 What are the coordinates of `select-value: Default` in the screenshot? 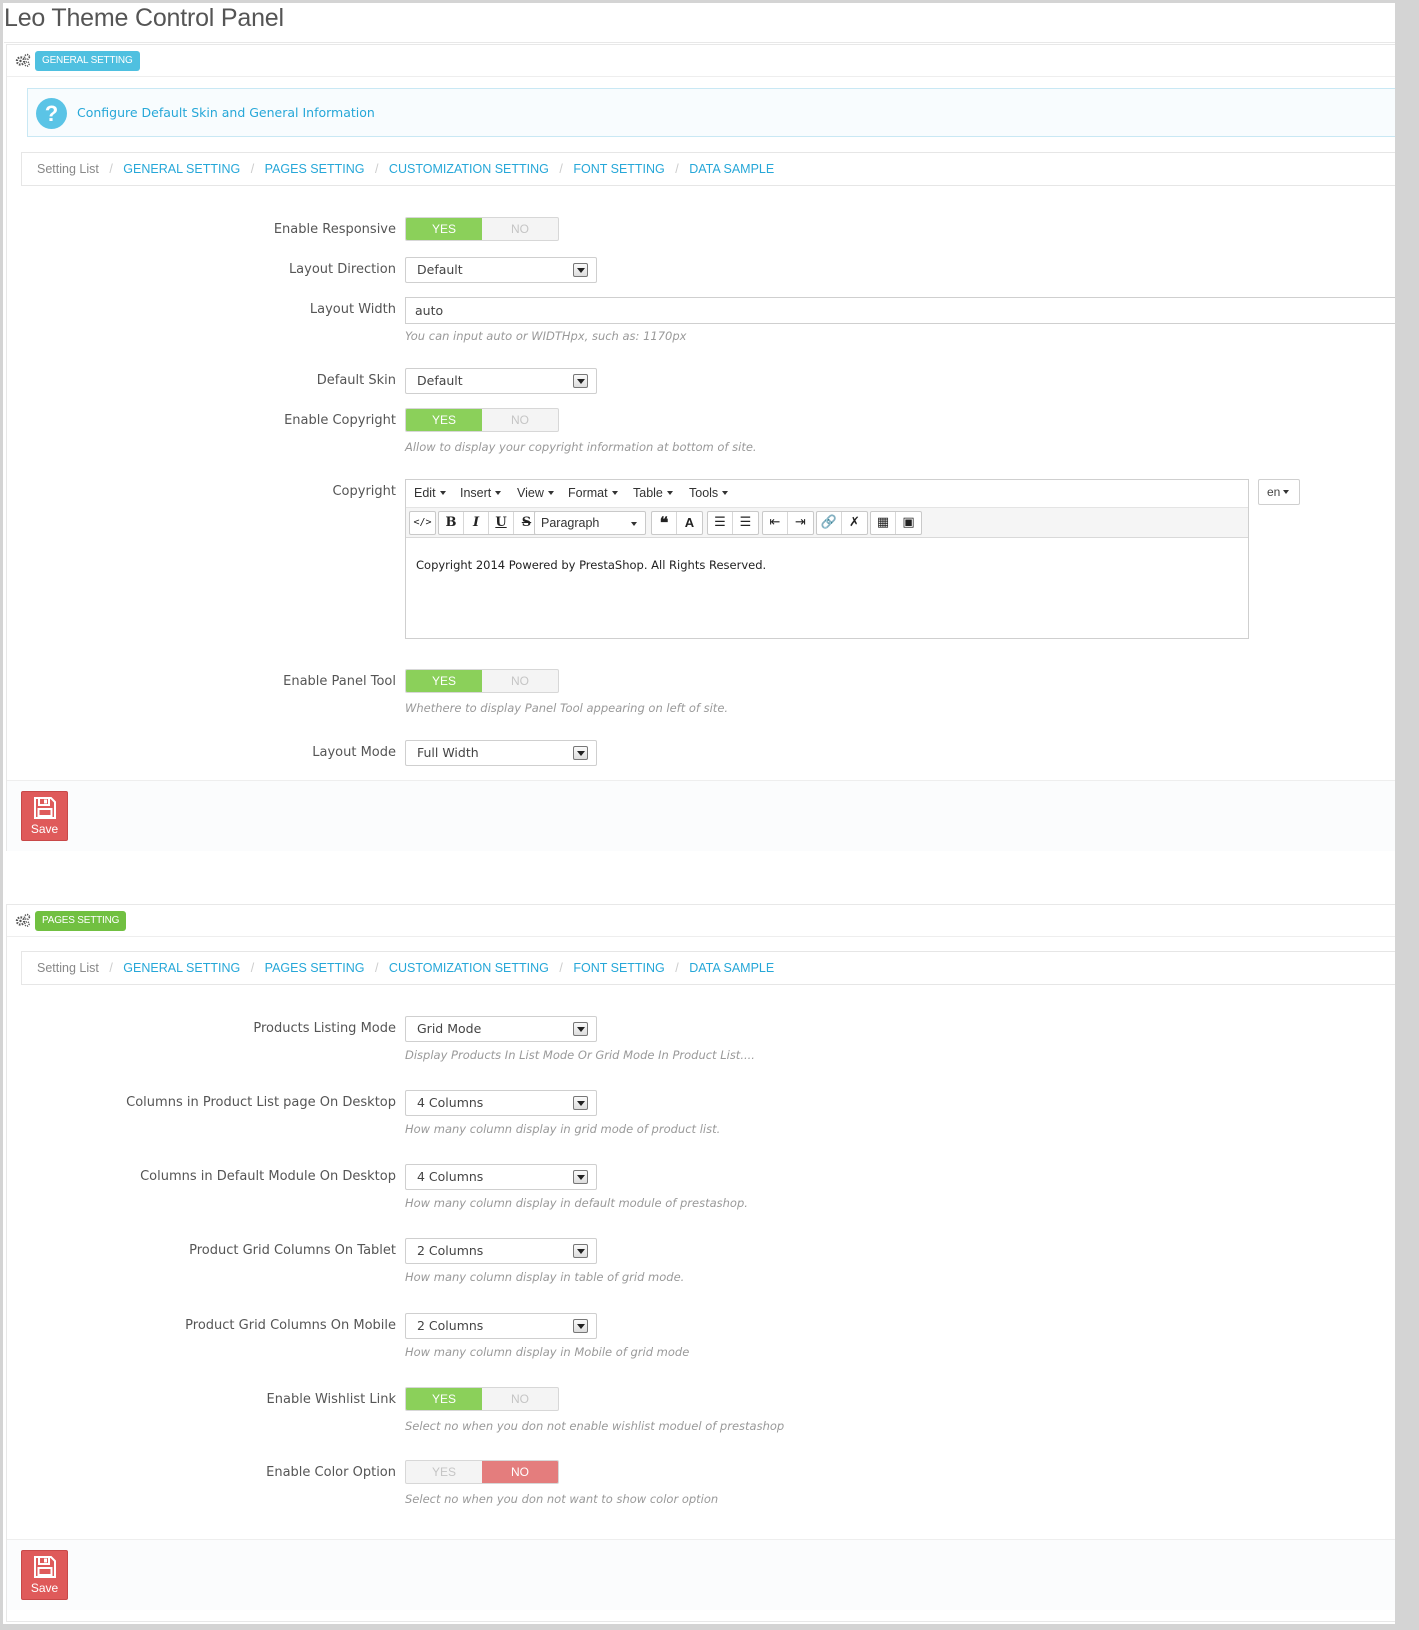 It's located at (440, 269).